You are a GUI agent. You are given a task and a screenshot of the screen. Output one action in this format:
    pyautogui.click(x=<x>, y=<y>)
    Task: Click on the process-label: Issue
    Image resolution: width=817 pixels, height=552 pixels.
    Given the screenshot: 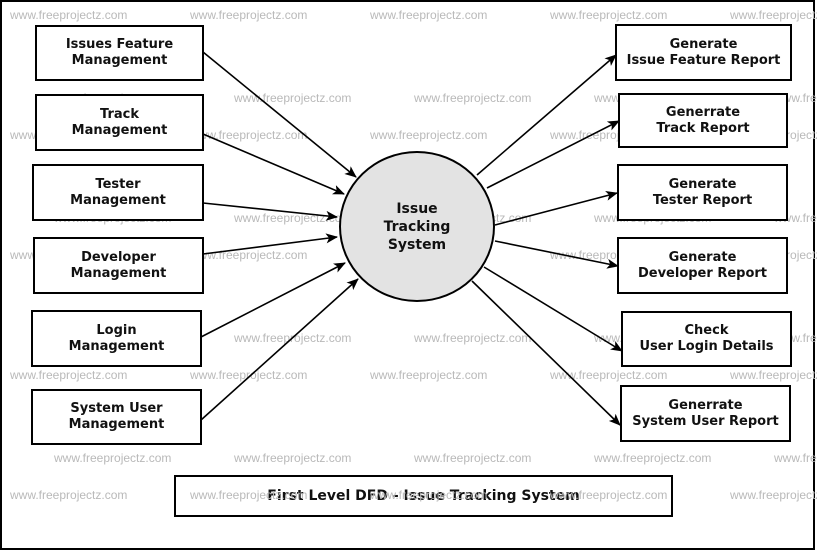 What is the action you would take?
    pyautogui.click(x=417, y=208)
    